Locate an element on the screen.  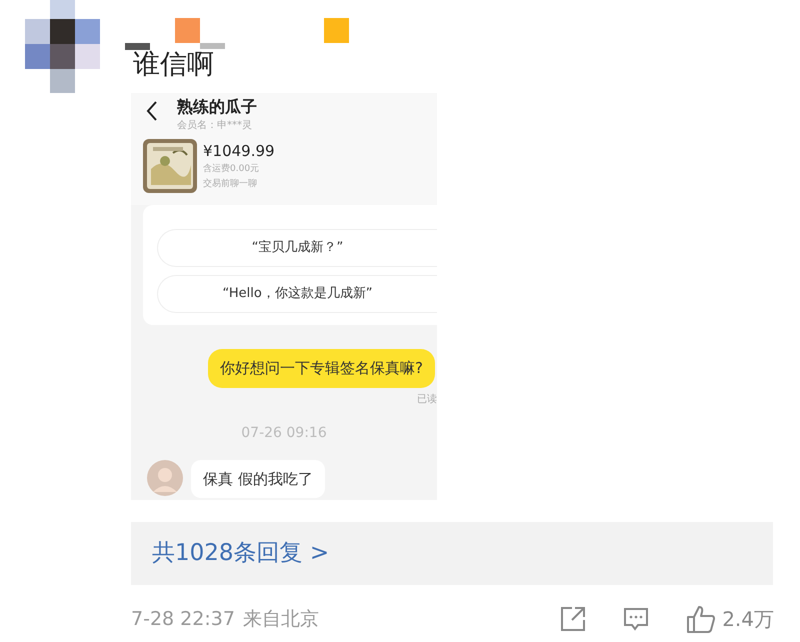
quick-reply-button: “宝贝几成新？” is located at coordinates (297, 248).